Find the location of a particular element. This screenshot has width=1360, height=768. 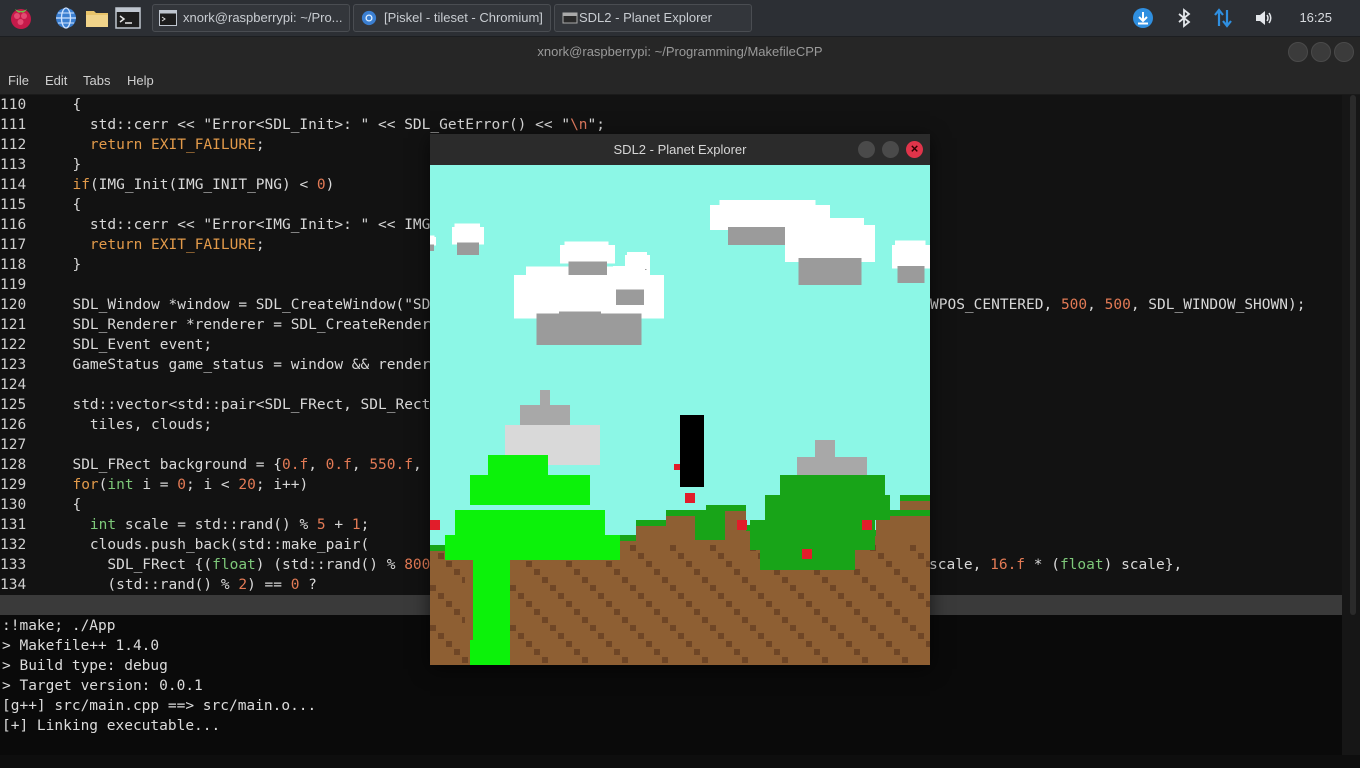

output-line: > Target version: 0.0.1 is located at coordinates (102, 686).